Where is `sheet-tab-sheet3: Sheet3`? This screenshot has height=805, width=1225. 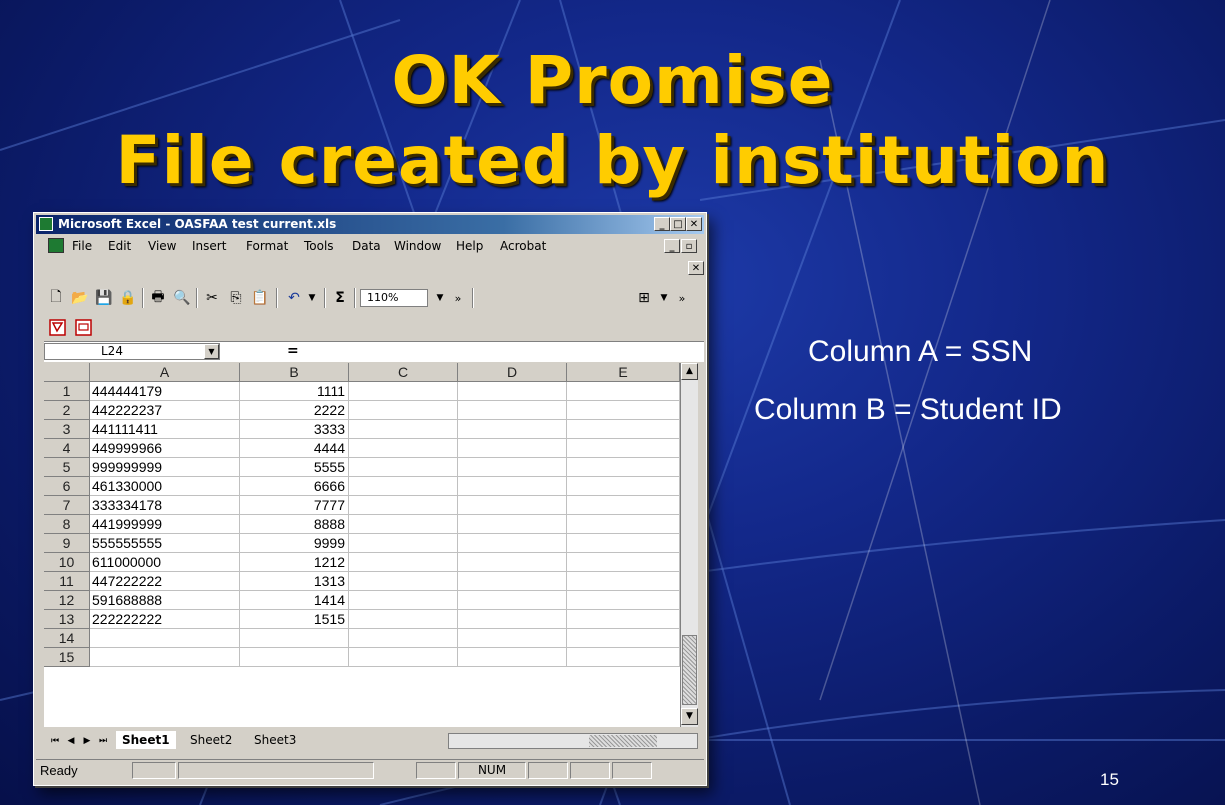 sheet-tab-sheet3: Sheet3 is located at coordinates (275, 740).